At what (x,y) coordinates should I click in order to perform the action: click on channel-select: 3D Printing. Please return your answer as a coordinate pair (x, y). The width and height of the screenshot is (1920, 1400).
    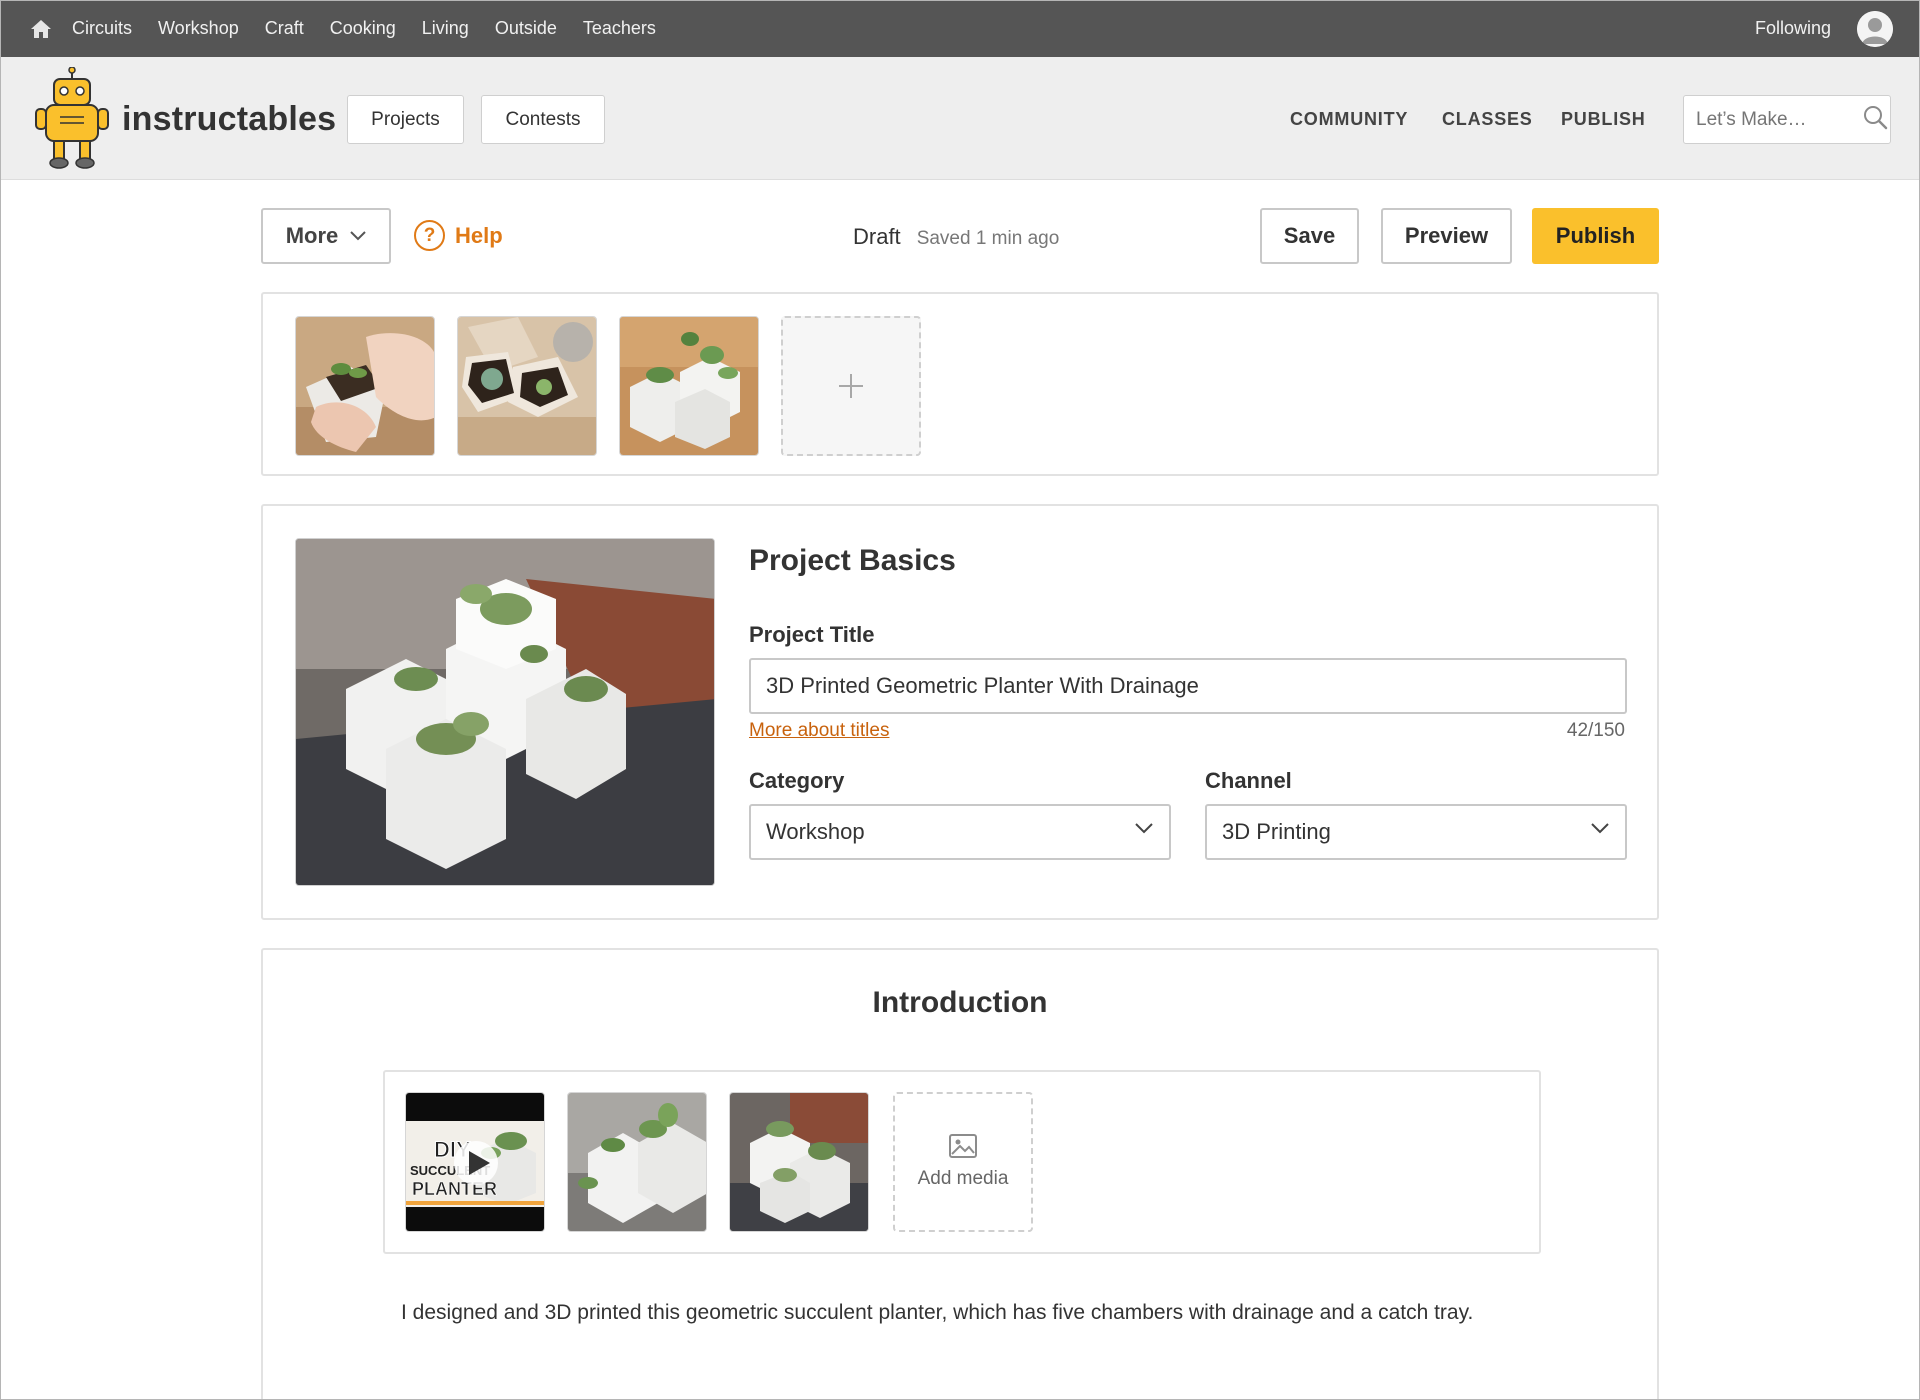
    Looking at the image, I should click on (1416, 832).